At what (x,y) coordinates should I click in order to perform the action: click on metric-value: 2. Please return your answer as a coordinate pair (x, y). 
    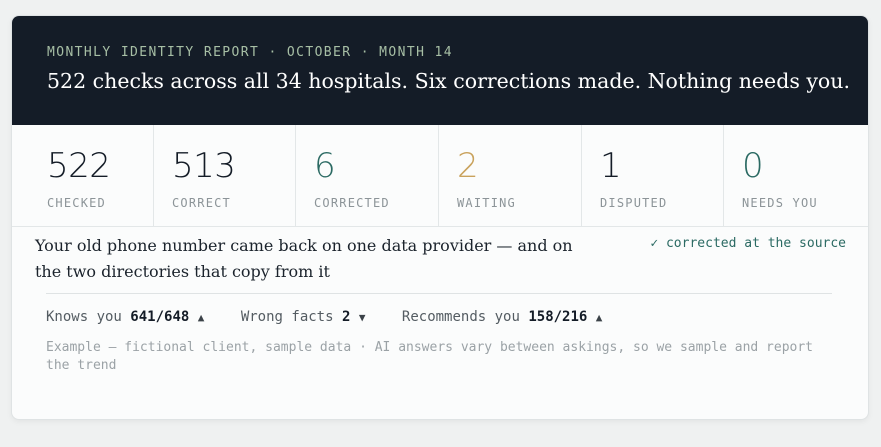
    Looking at the image, I should click on (346, 317).